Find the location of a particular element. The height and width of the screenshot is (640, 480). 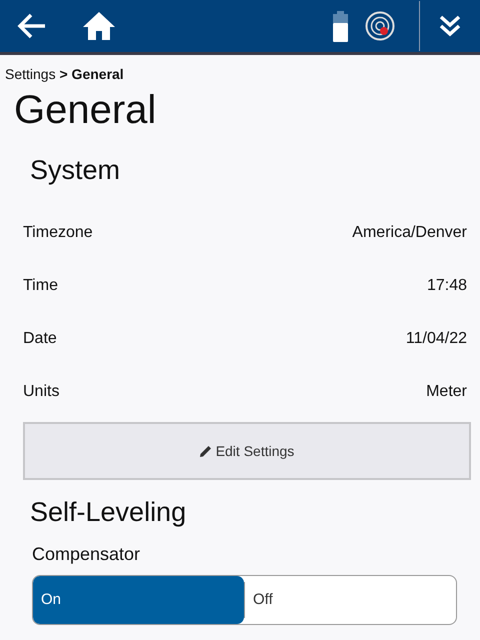

arrow-left-icon is located at coordinates (32, 26).